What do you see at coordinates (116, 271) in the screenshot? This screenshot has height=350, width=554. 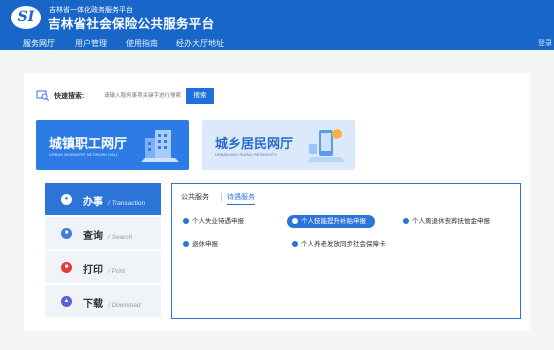 I see `menu-label-en: / Print` at bounding box center [116, 271].